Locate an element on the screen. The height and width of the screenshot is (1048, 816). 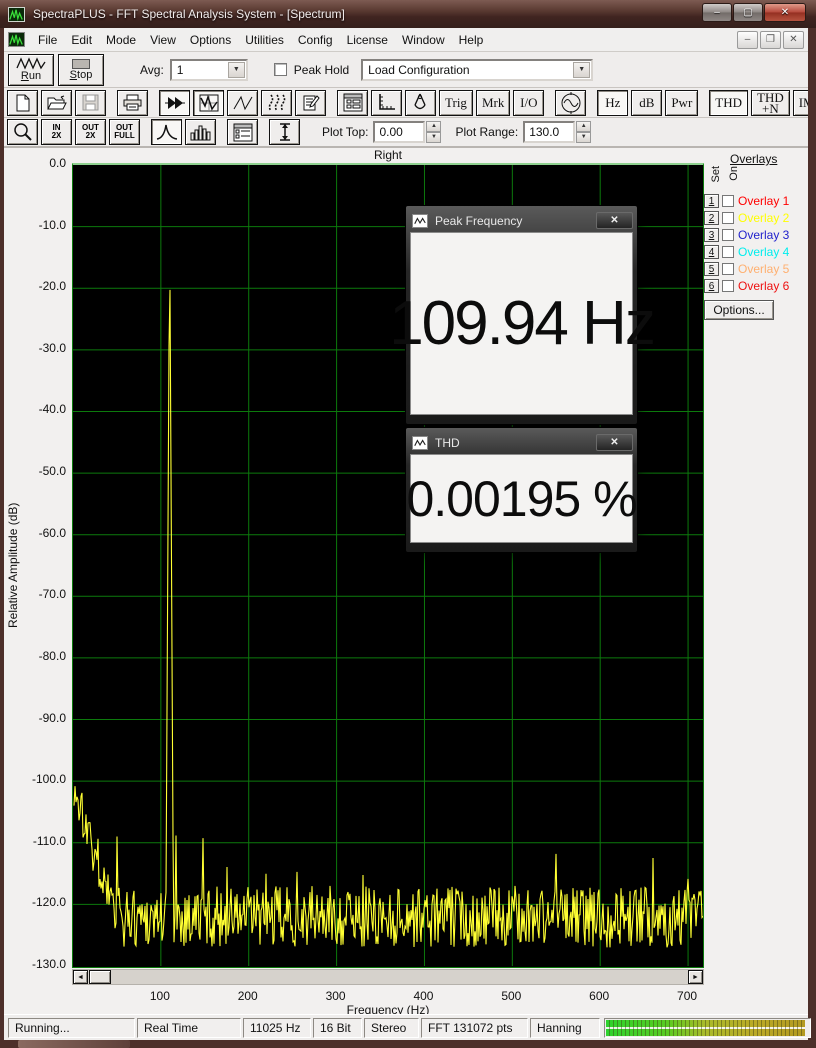
overlay-label-5: Overlay 5 is located at coordinates (764, 269).